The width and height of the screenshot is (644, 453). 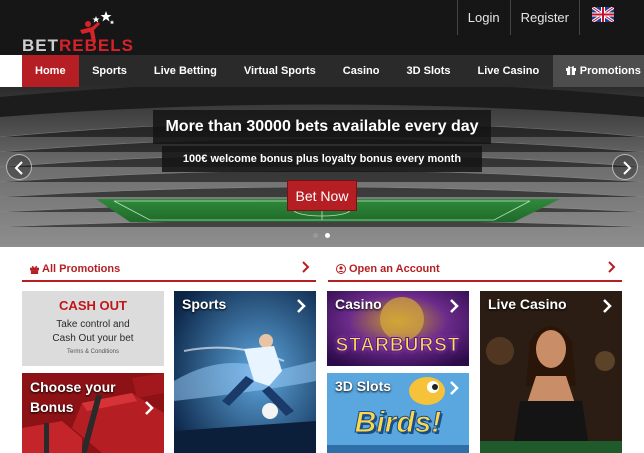 I want to click on choose-bonus-tile: Choose your Bonus, so click(x=93, y=413).